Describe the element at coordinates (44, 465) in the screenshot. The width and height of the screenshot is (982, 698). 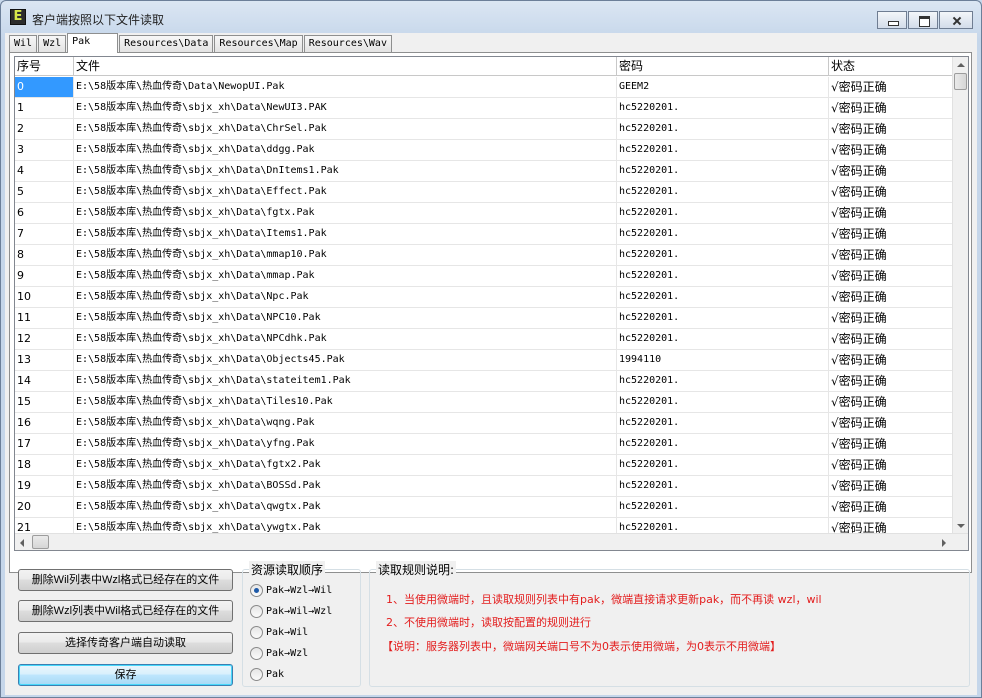
I see `row-index: 18` at that location.